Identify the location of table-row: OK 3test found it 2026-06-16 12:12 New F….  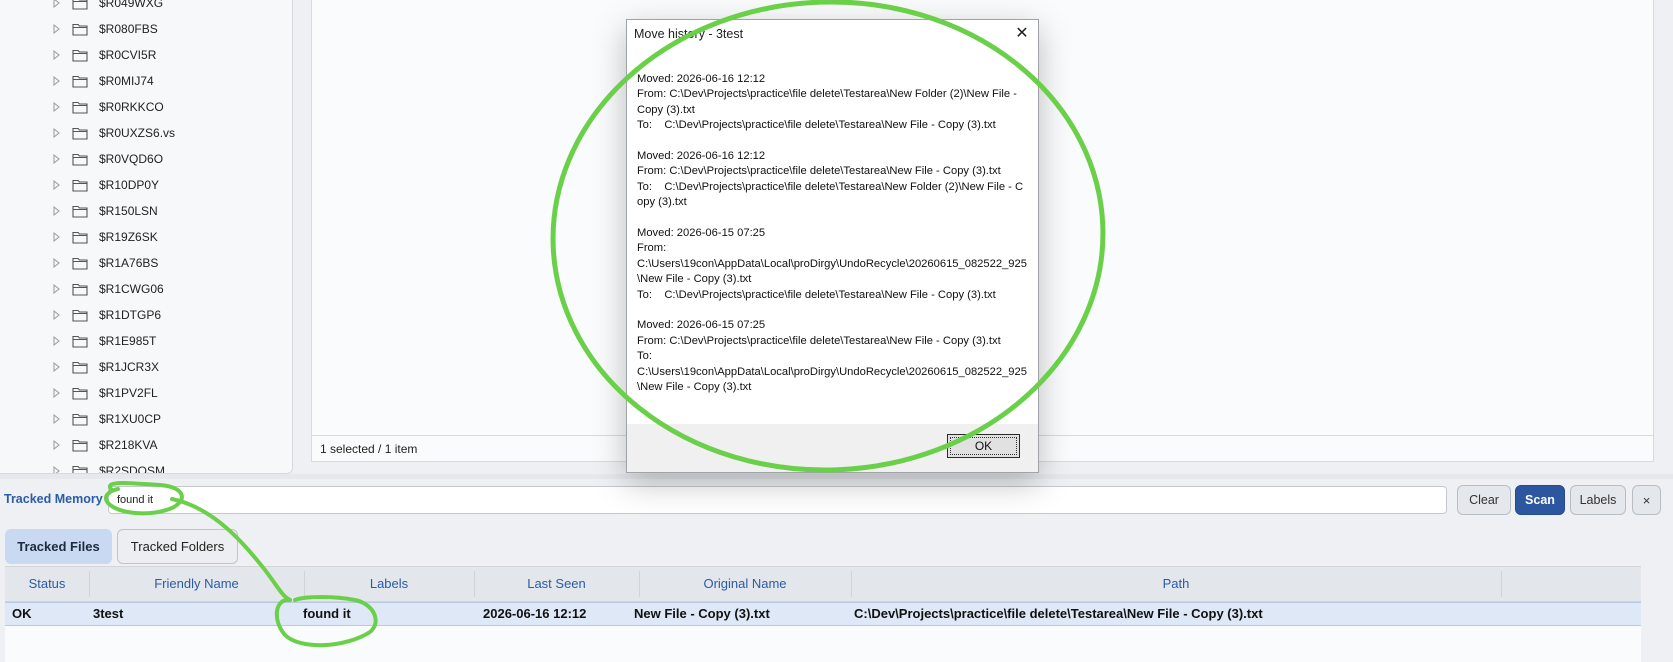
(823, 614).